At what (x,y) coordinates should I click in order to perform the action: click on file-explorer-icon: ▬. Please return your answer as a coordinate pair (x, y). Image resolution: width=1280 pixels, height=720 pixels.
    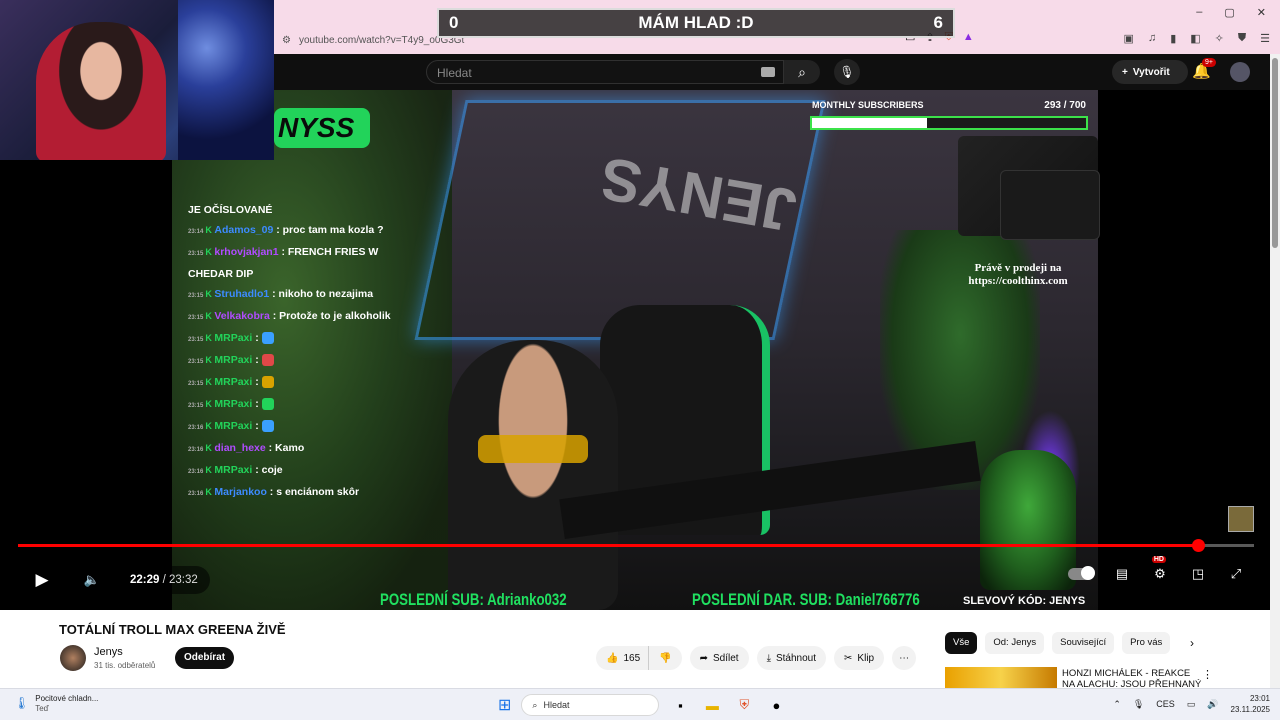
    Looking at the image, I should click on (712, 705).